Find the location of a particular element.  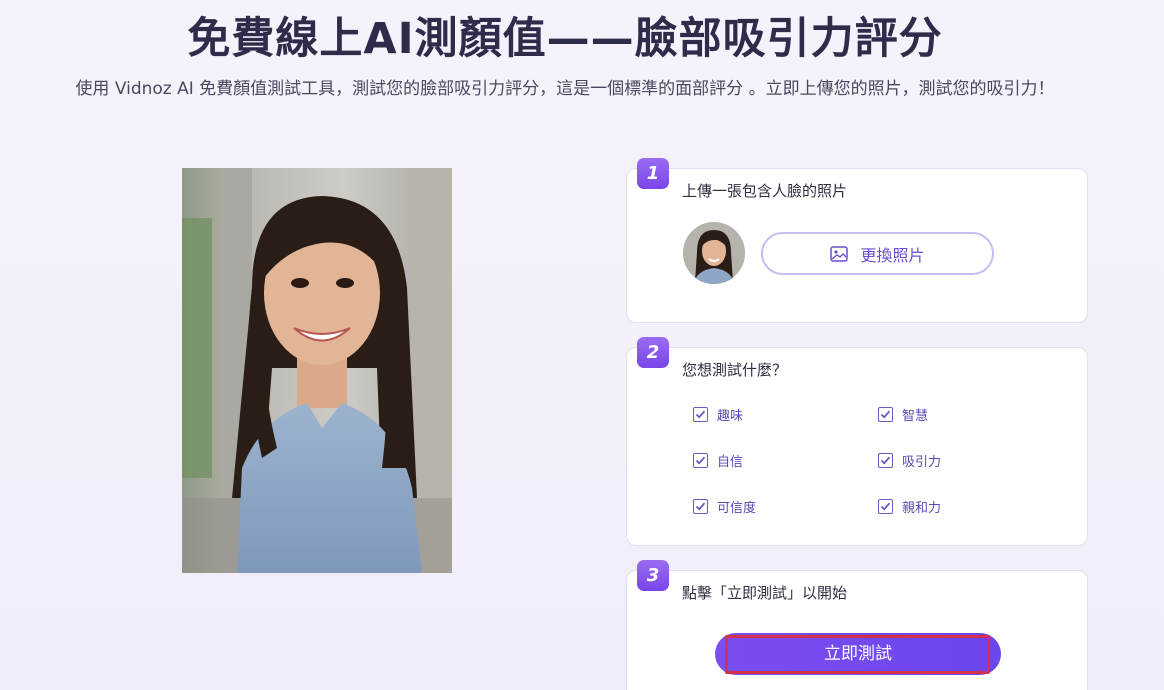

option-label: 智慧 is located at coordinates (915, 416).